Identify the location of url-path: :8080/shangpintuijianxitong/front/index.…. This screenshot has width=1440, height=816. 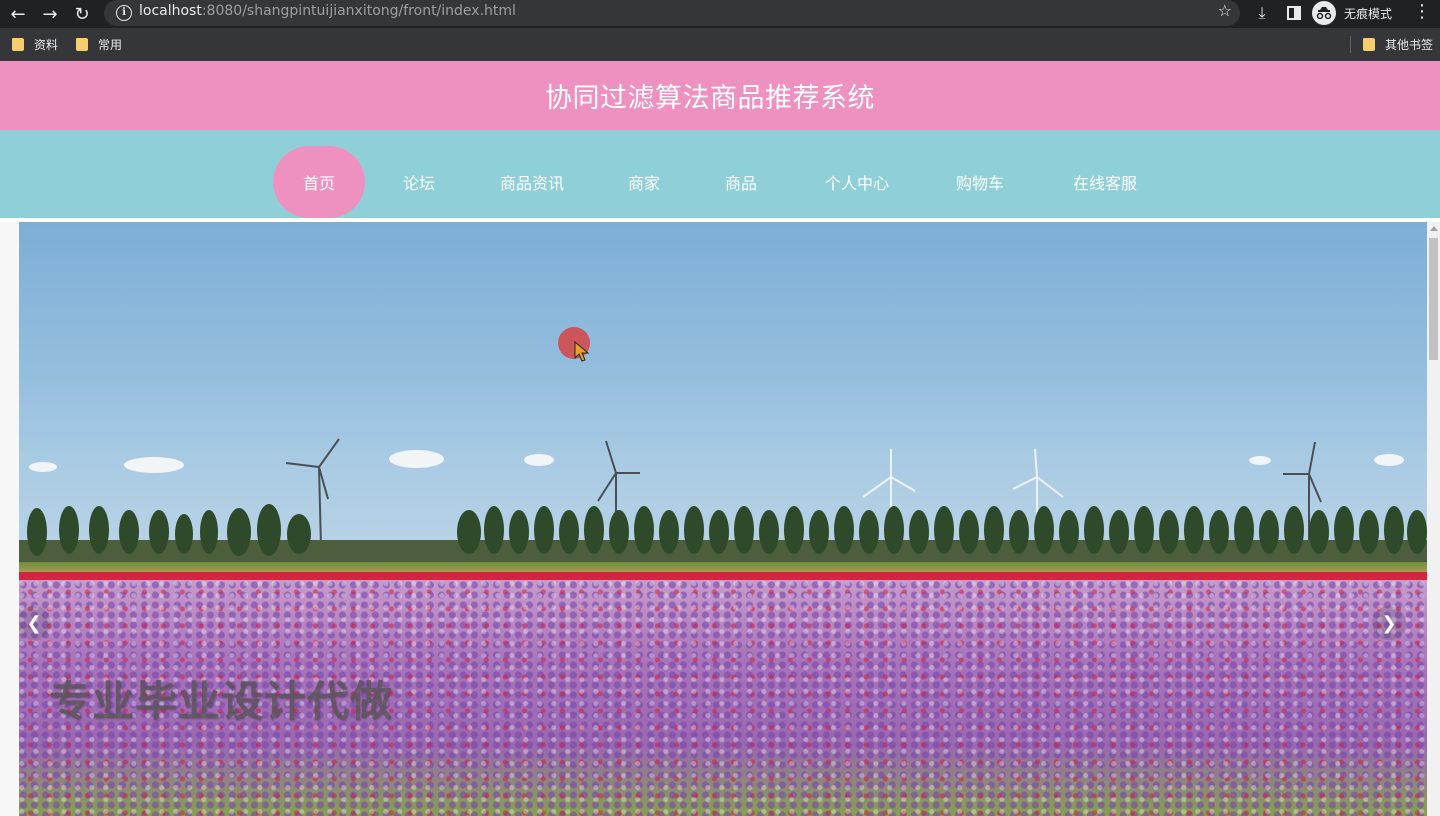
(358, 11).